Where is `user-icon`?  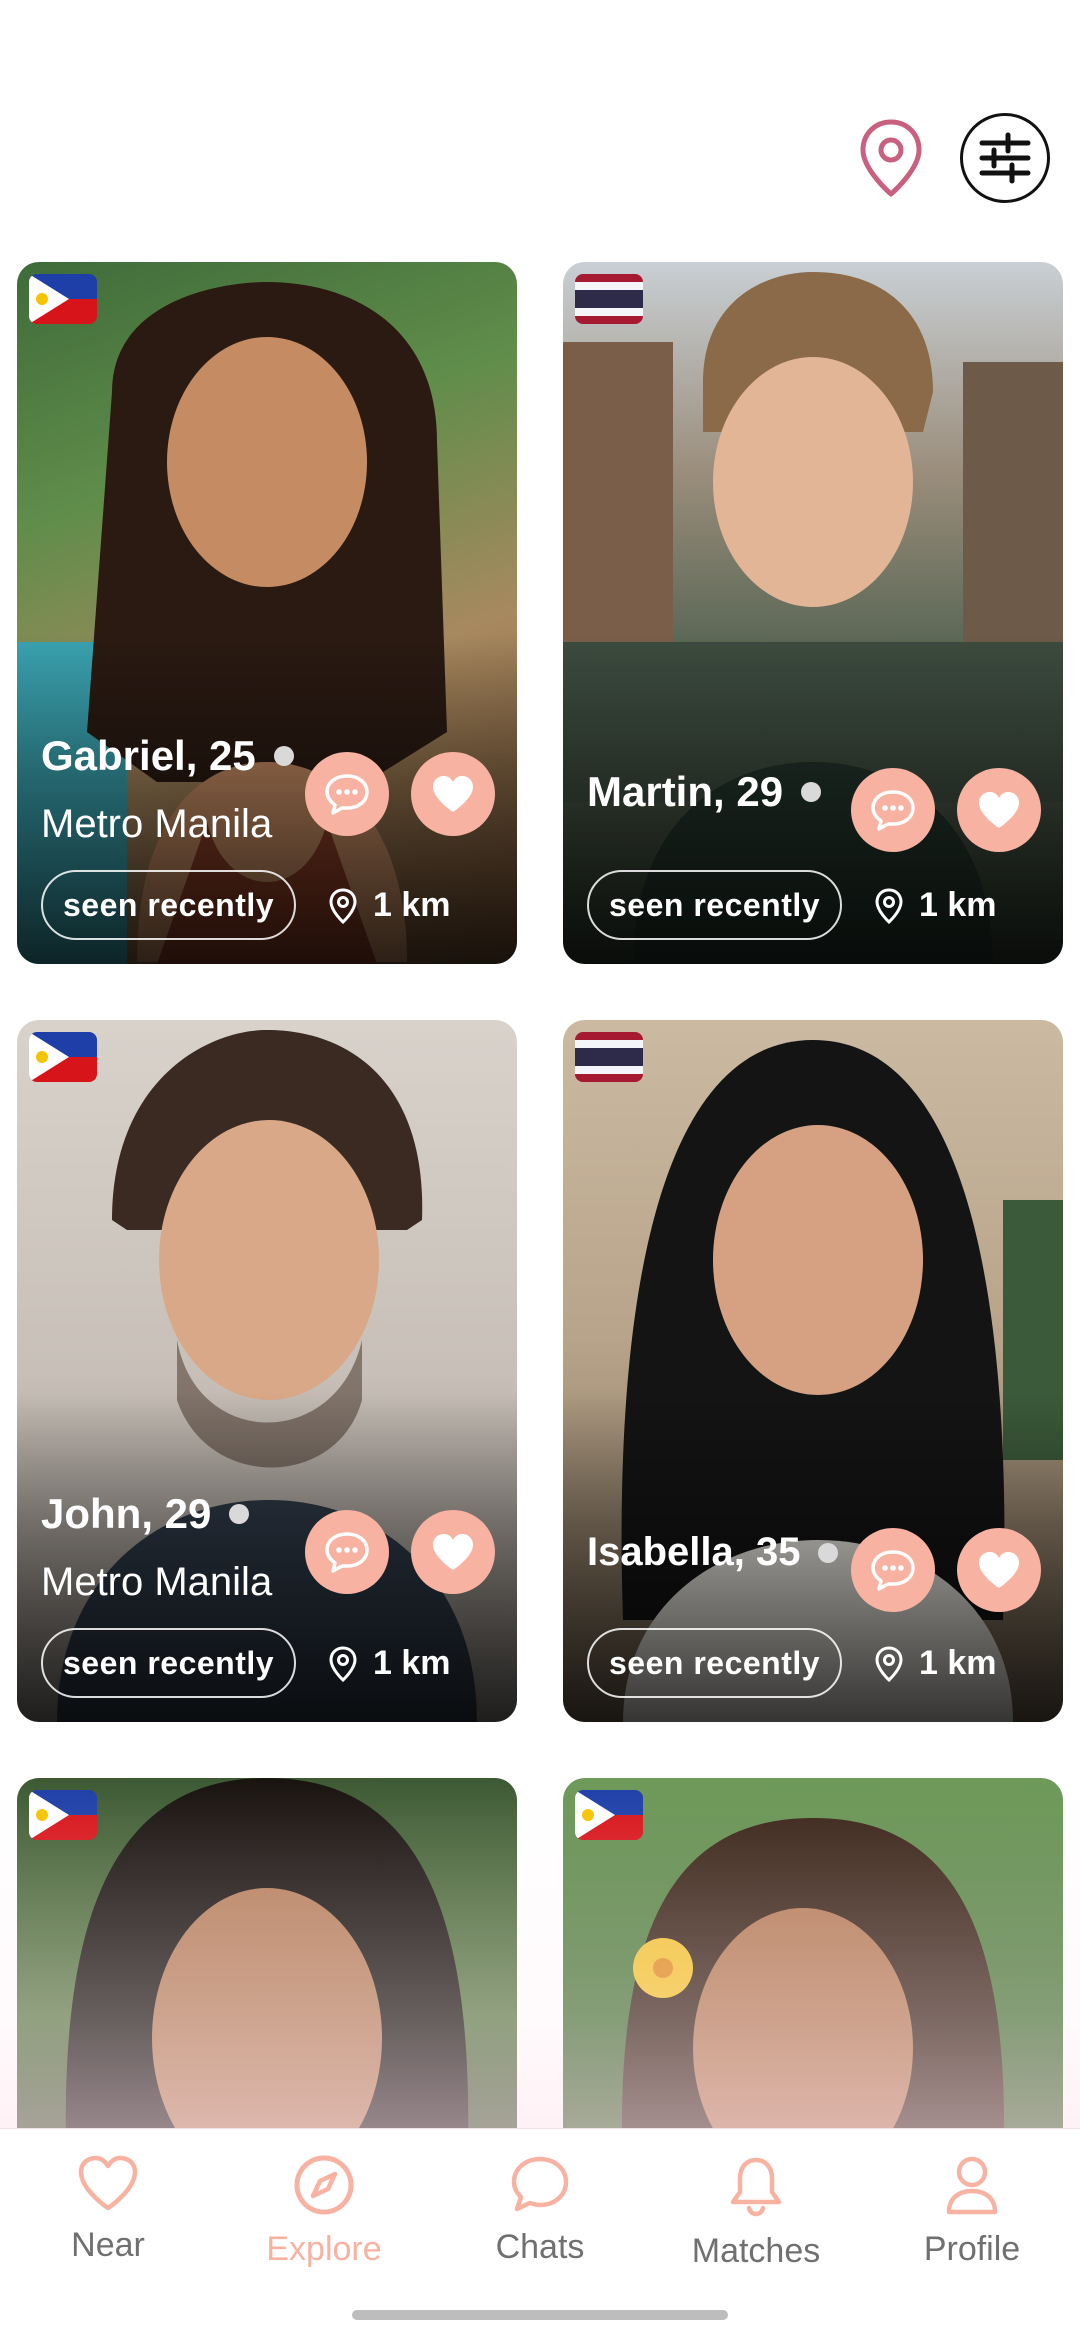
user-icon is located at coordinates (972, 2185).